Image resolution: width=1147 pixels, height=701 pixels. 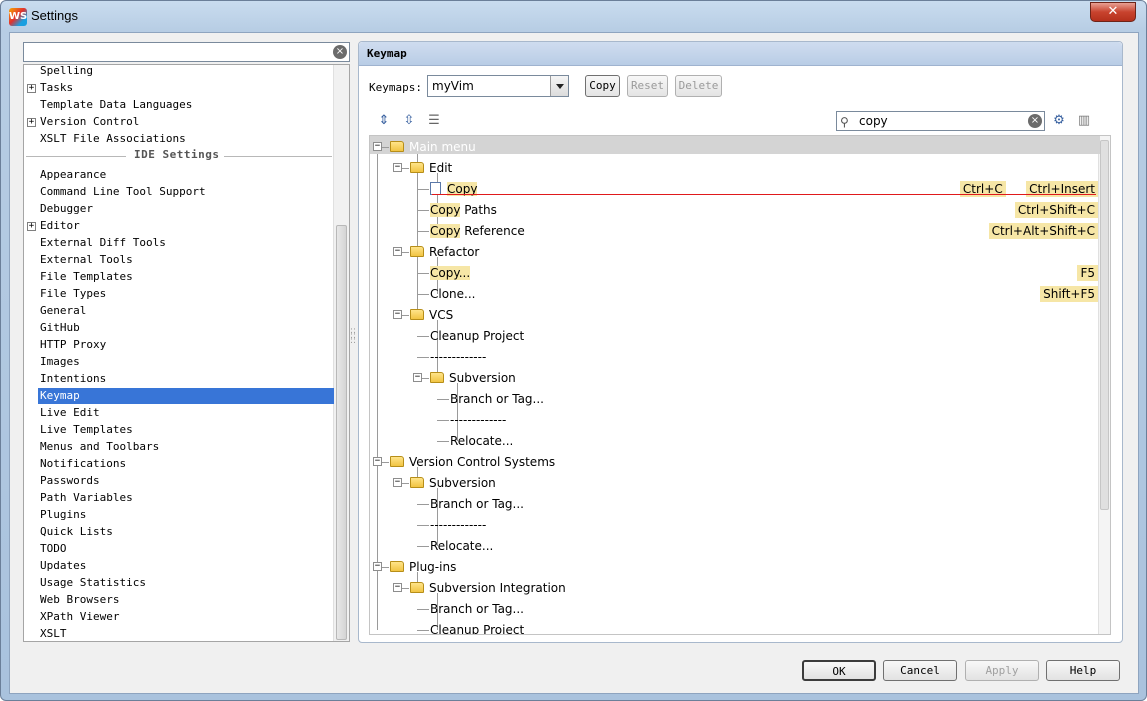 I want to click on settings-tree-item-debugger: Debugger, so click(x=66, y=209).